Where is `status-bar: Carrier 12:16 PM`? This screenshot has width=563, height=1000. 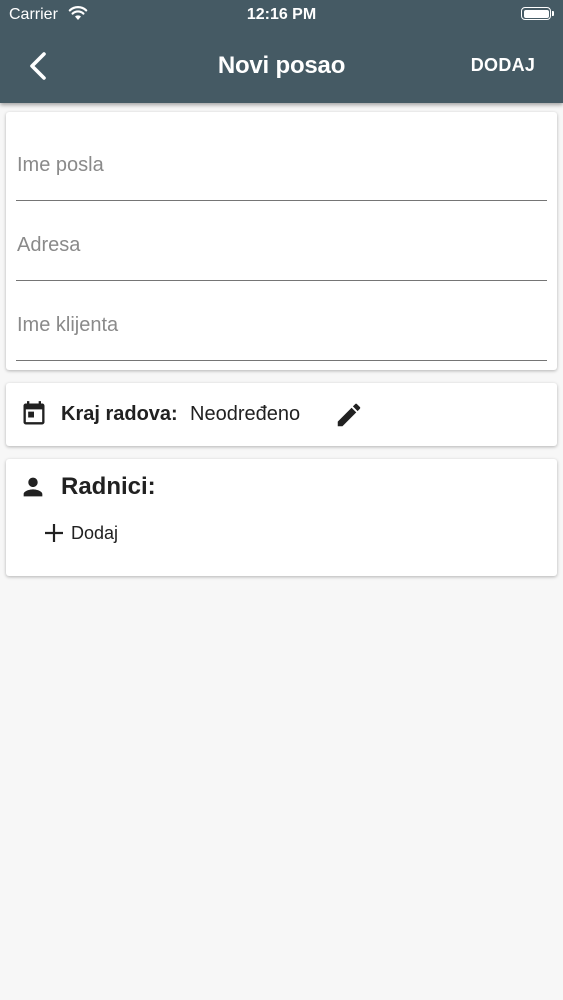 status-bar: Carrier 12:16 PM is located at coordinates (281, 15).